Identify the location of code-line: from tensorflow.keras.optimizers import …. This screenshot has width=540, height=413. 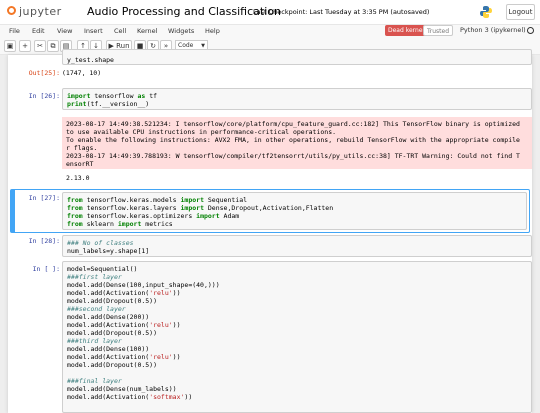
(153, 216).